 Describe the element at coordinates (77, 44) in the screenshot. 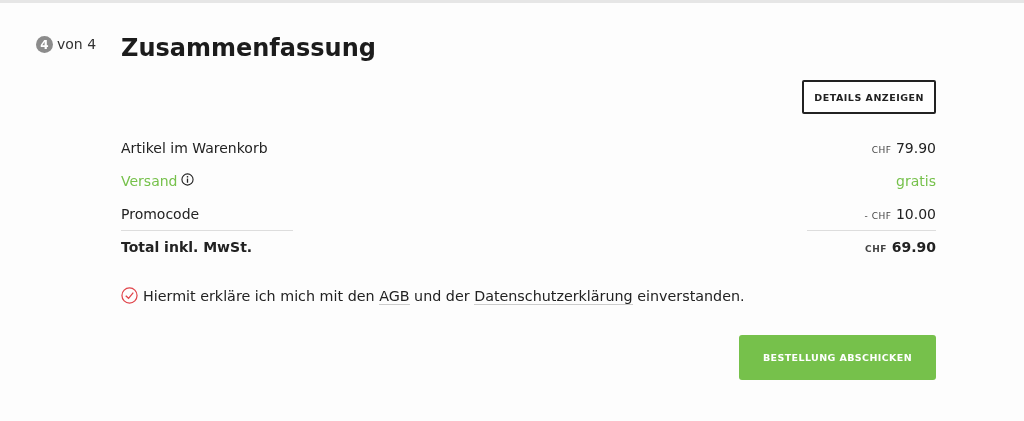

I see `step-label: von 4` at that location.